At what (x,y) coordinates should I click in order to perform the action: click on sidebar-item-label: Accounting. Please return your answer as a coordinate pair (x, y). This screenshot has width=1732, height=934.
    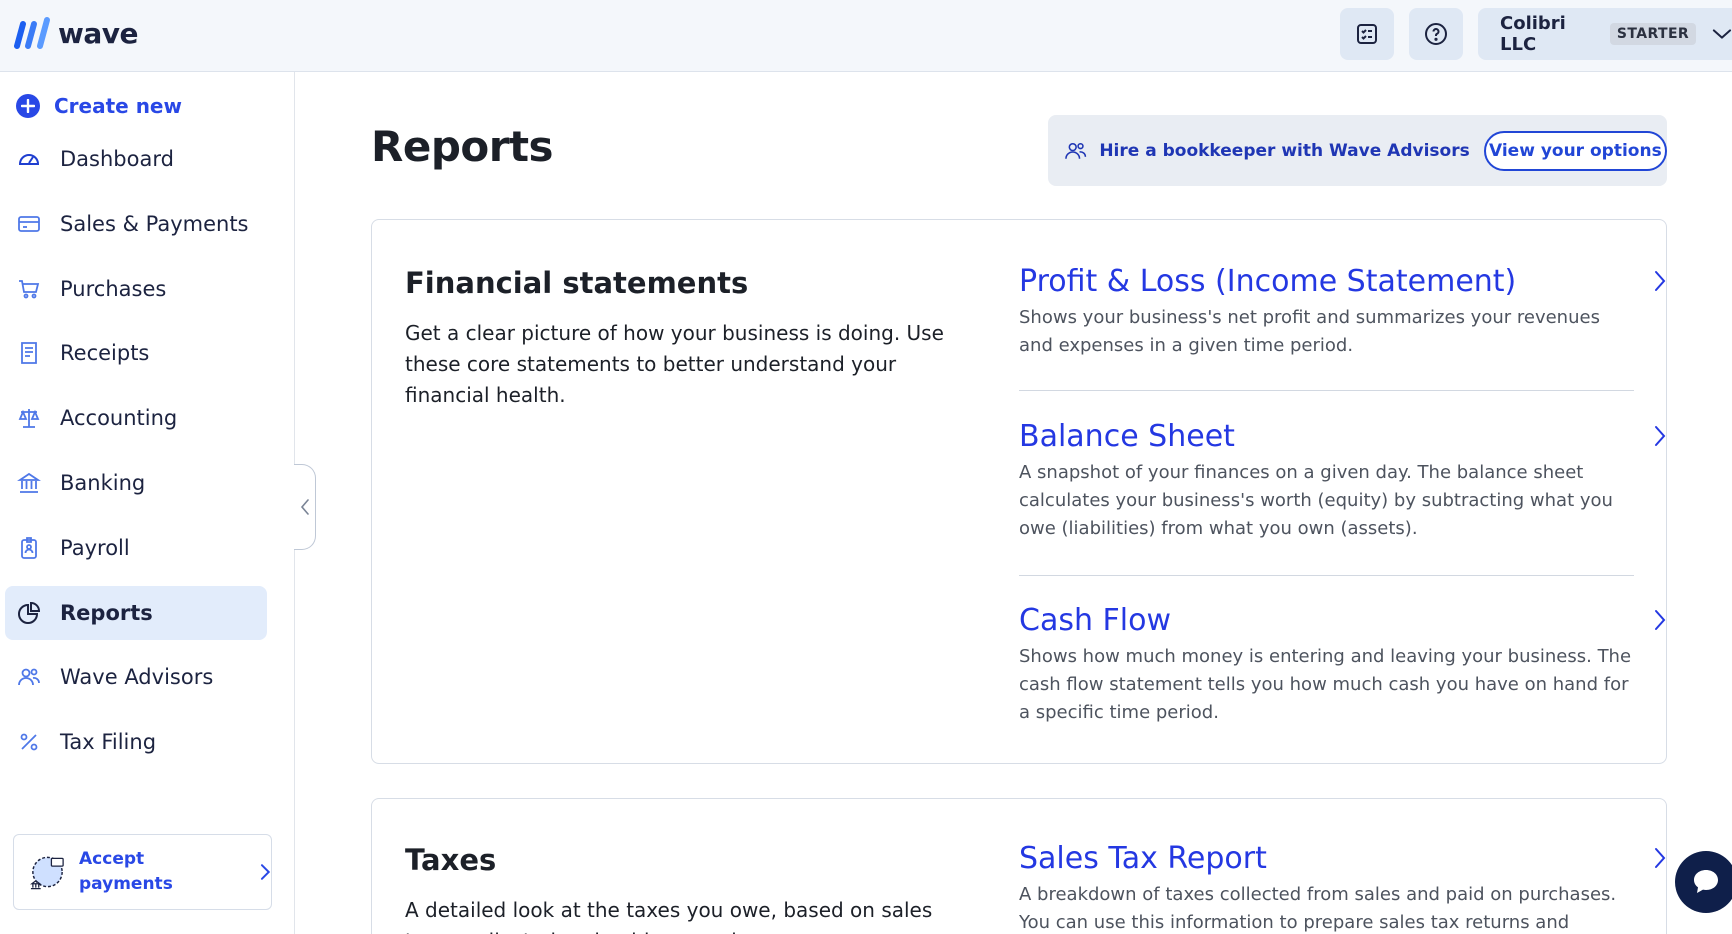
    Looking at the image, I should click on (119, 418).